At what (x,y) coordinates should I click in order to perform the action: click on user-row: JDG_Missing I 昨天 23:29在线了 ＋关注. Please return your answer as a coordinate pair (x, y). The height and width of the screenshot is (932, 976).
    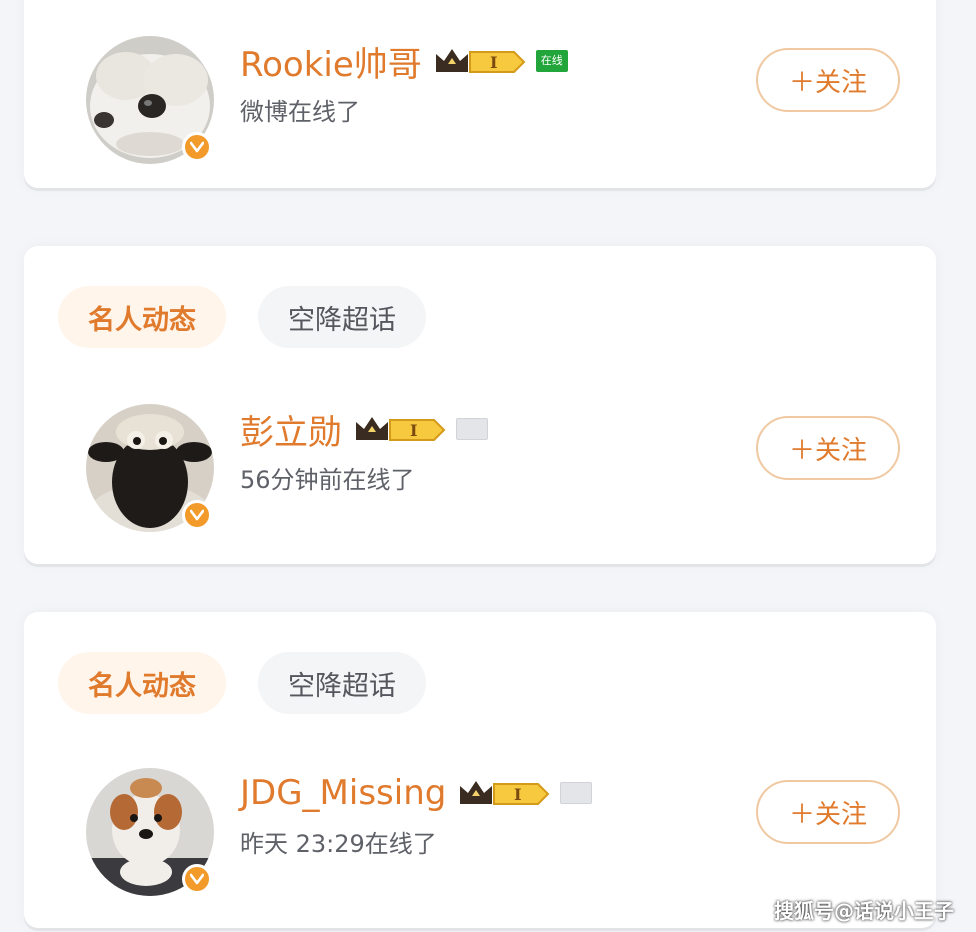
    Looking at the image, I should click on (493, 833).